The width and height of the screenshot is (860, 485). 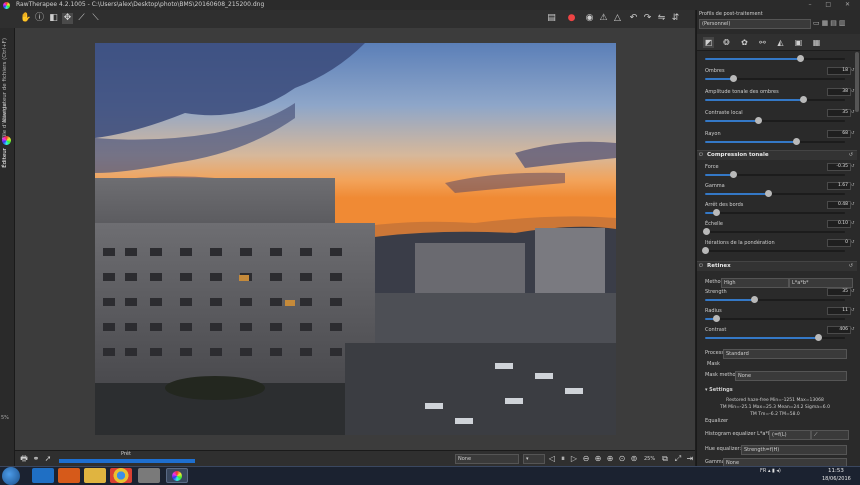 I want to click on open-profile-icon: ▭, so click(x=817, y=23).